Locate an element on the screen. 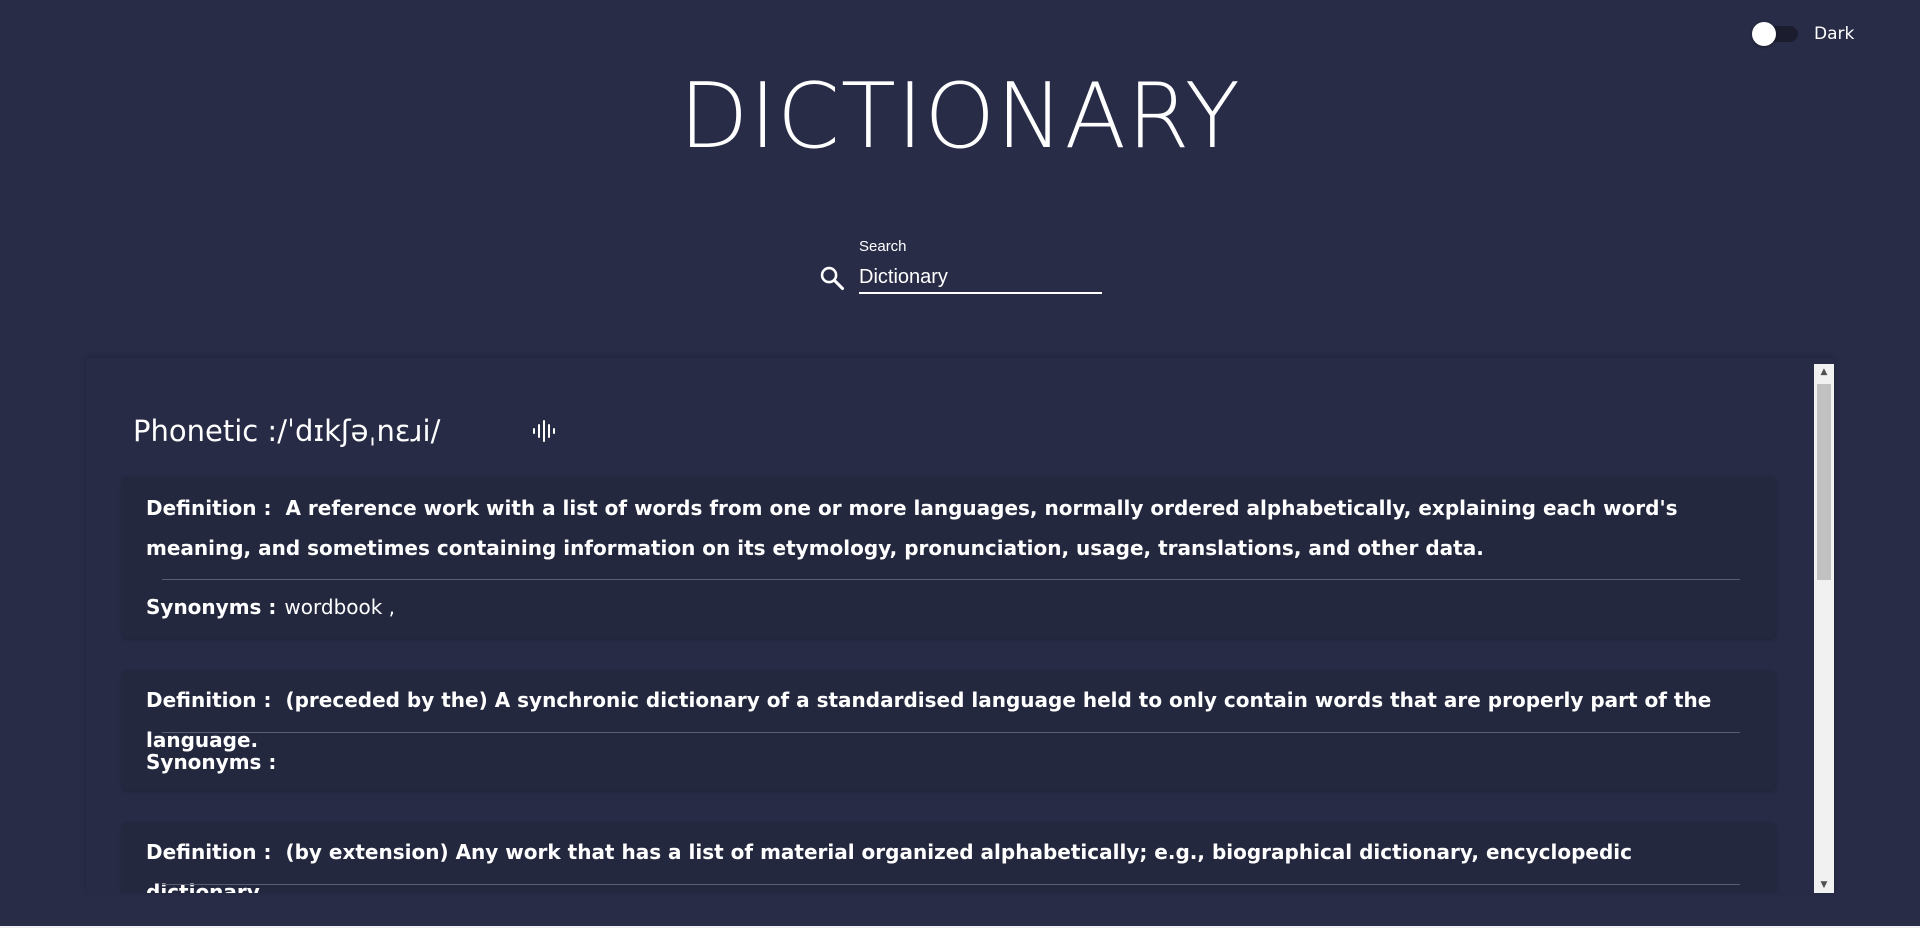  synonyms-row: Synonyms : wordbook , is located at coordinates (270, 607).